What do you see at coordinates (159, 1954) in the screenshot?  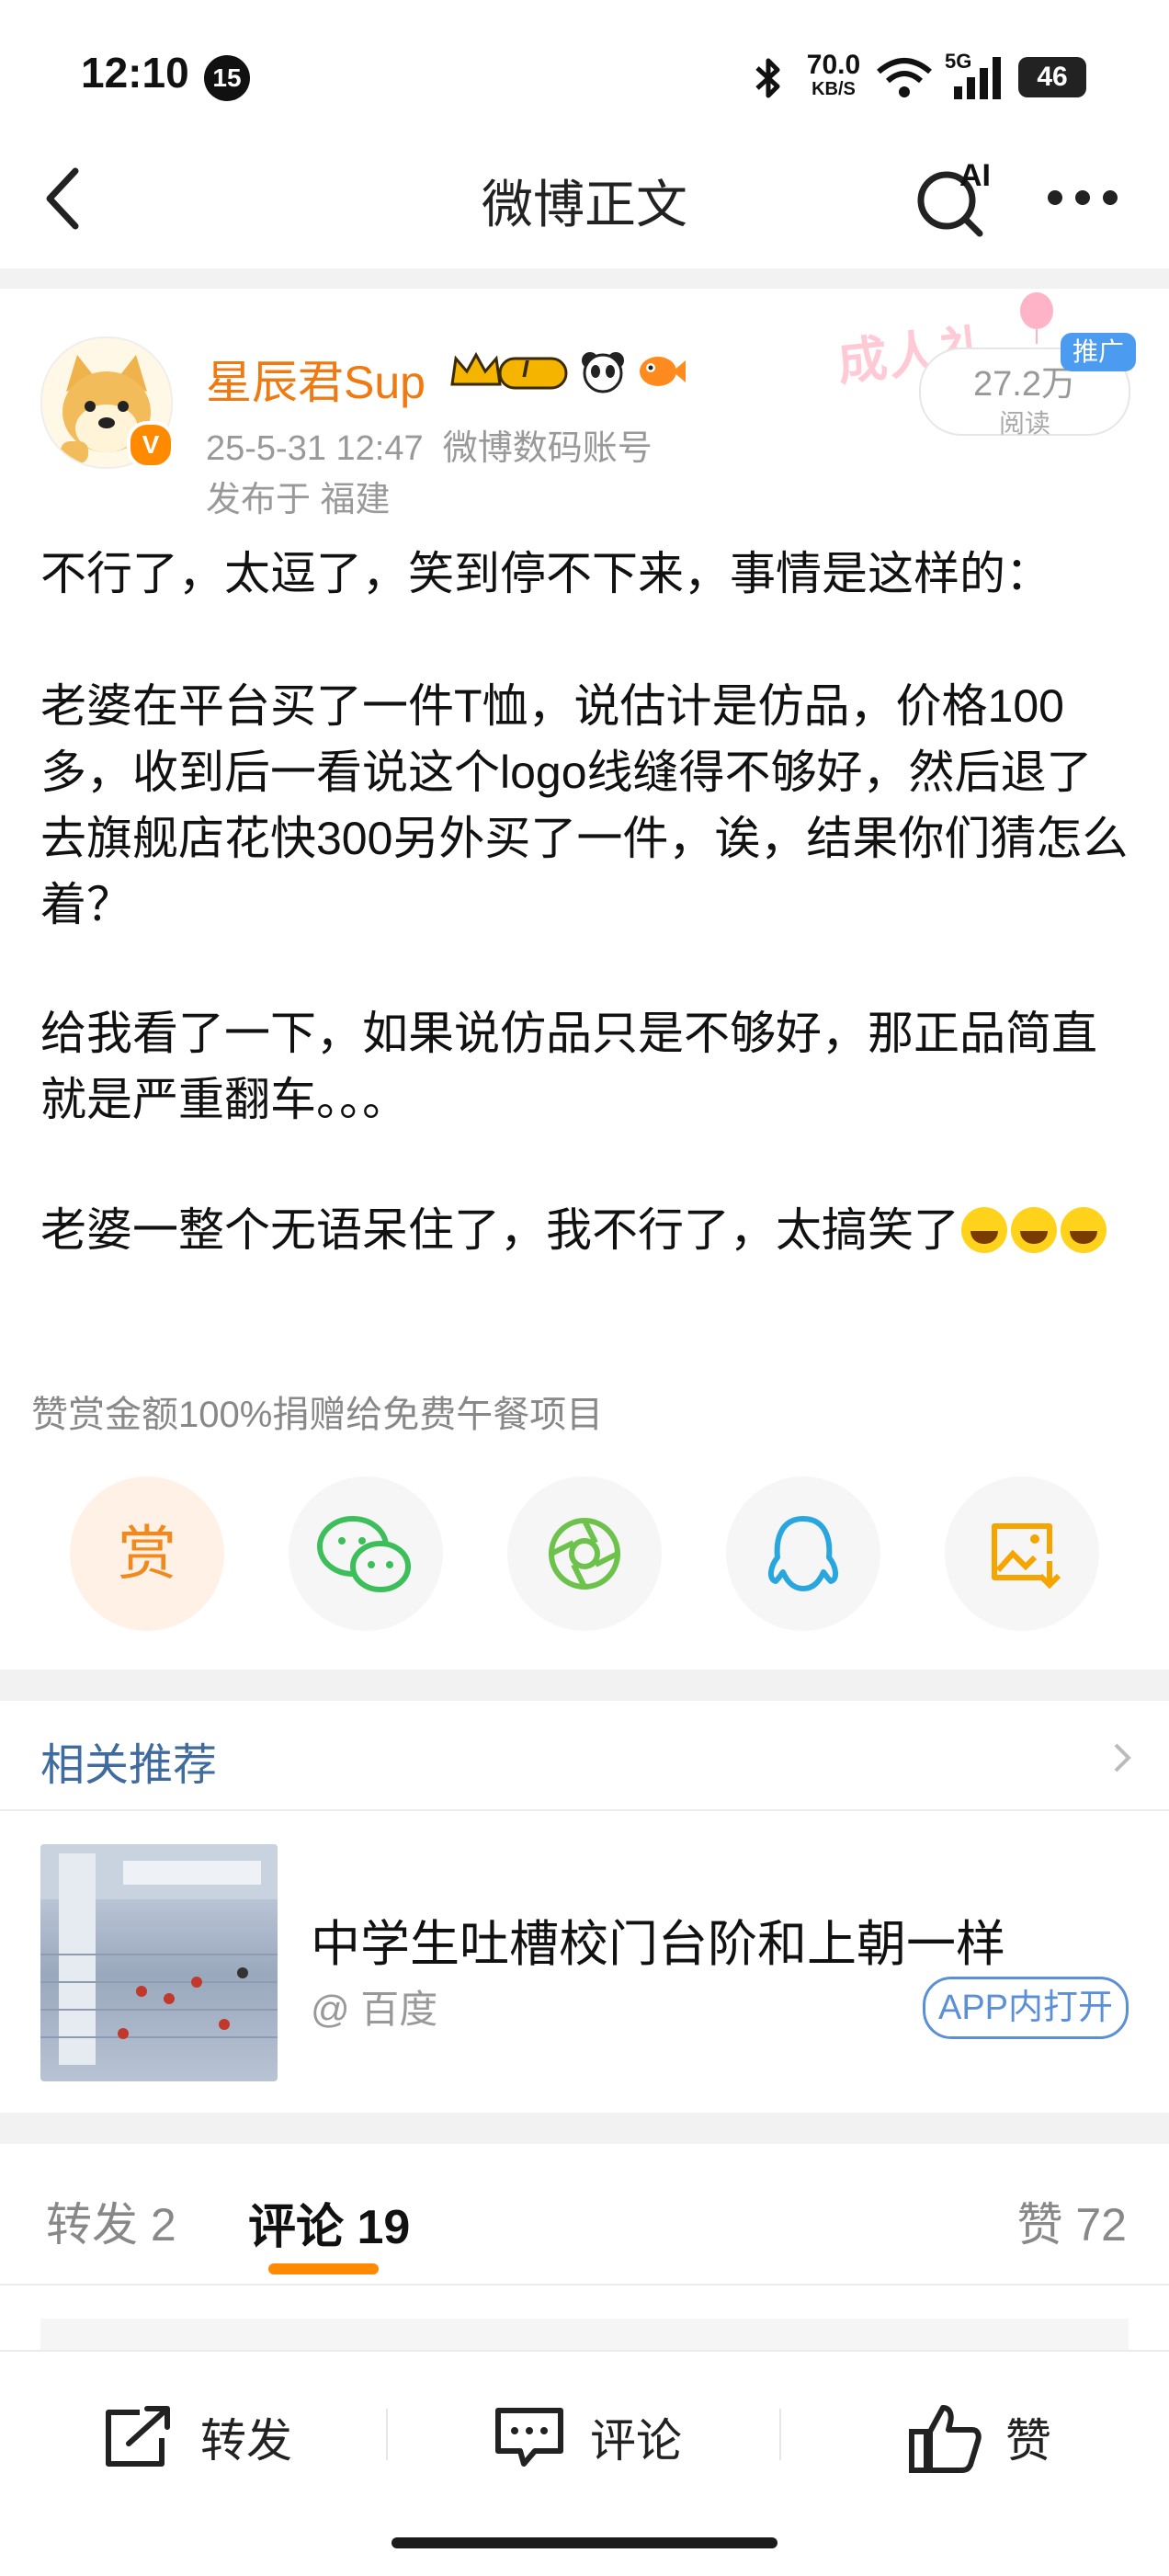 I see `school-gate-image-icon` at bounding box center [159, 1954].